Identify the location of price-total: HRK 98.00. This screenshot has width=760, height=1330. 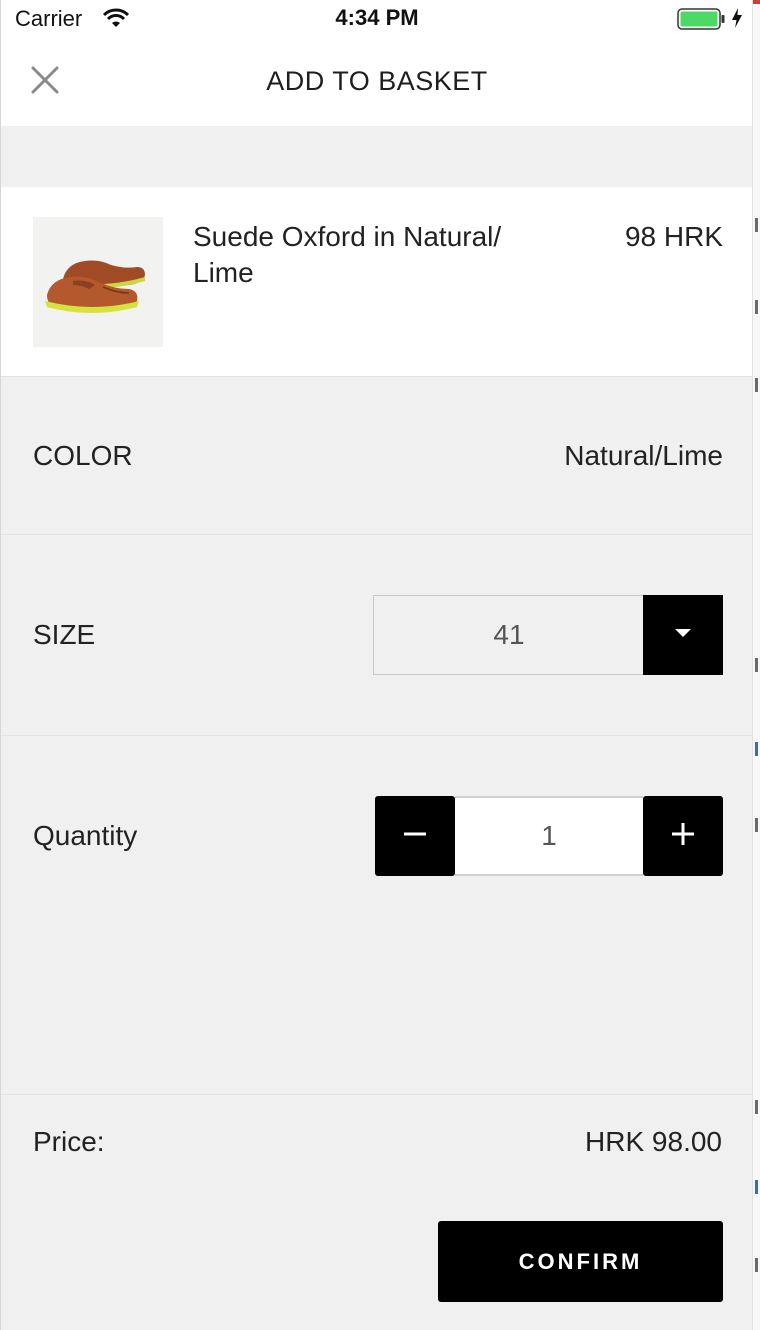
(653, 1141).